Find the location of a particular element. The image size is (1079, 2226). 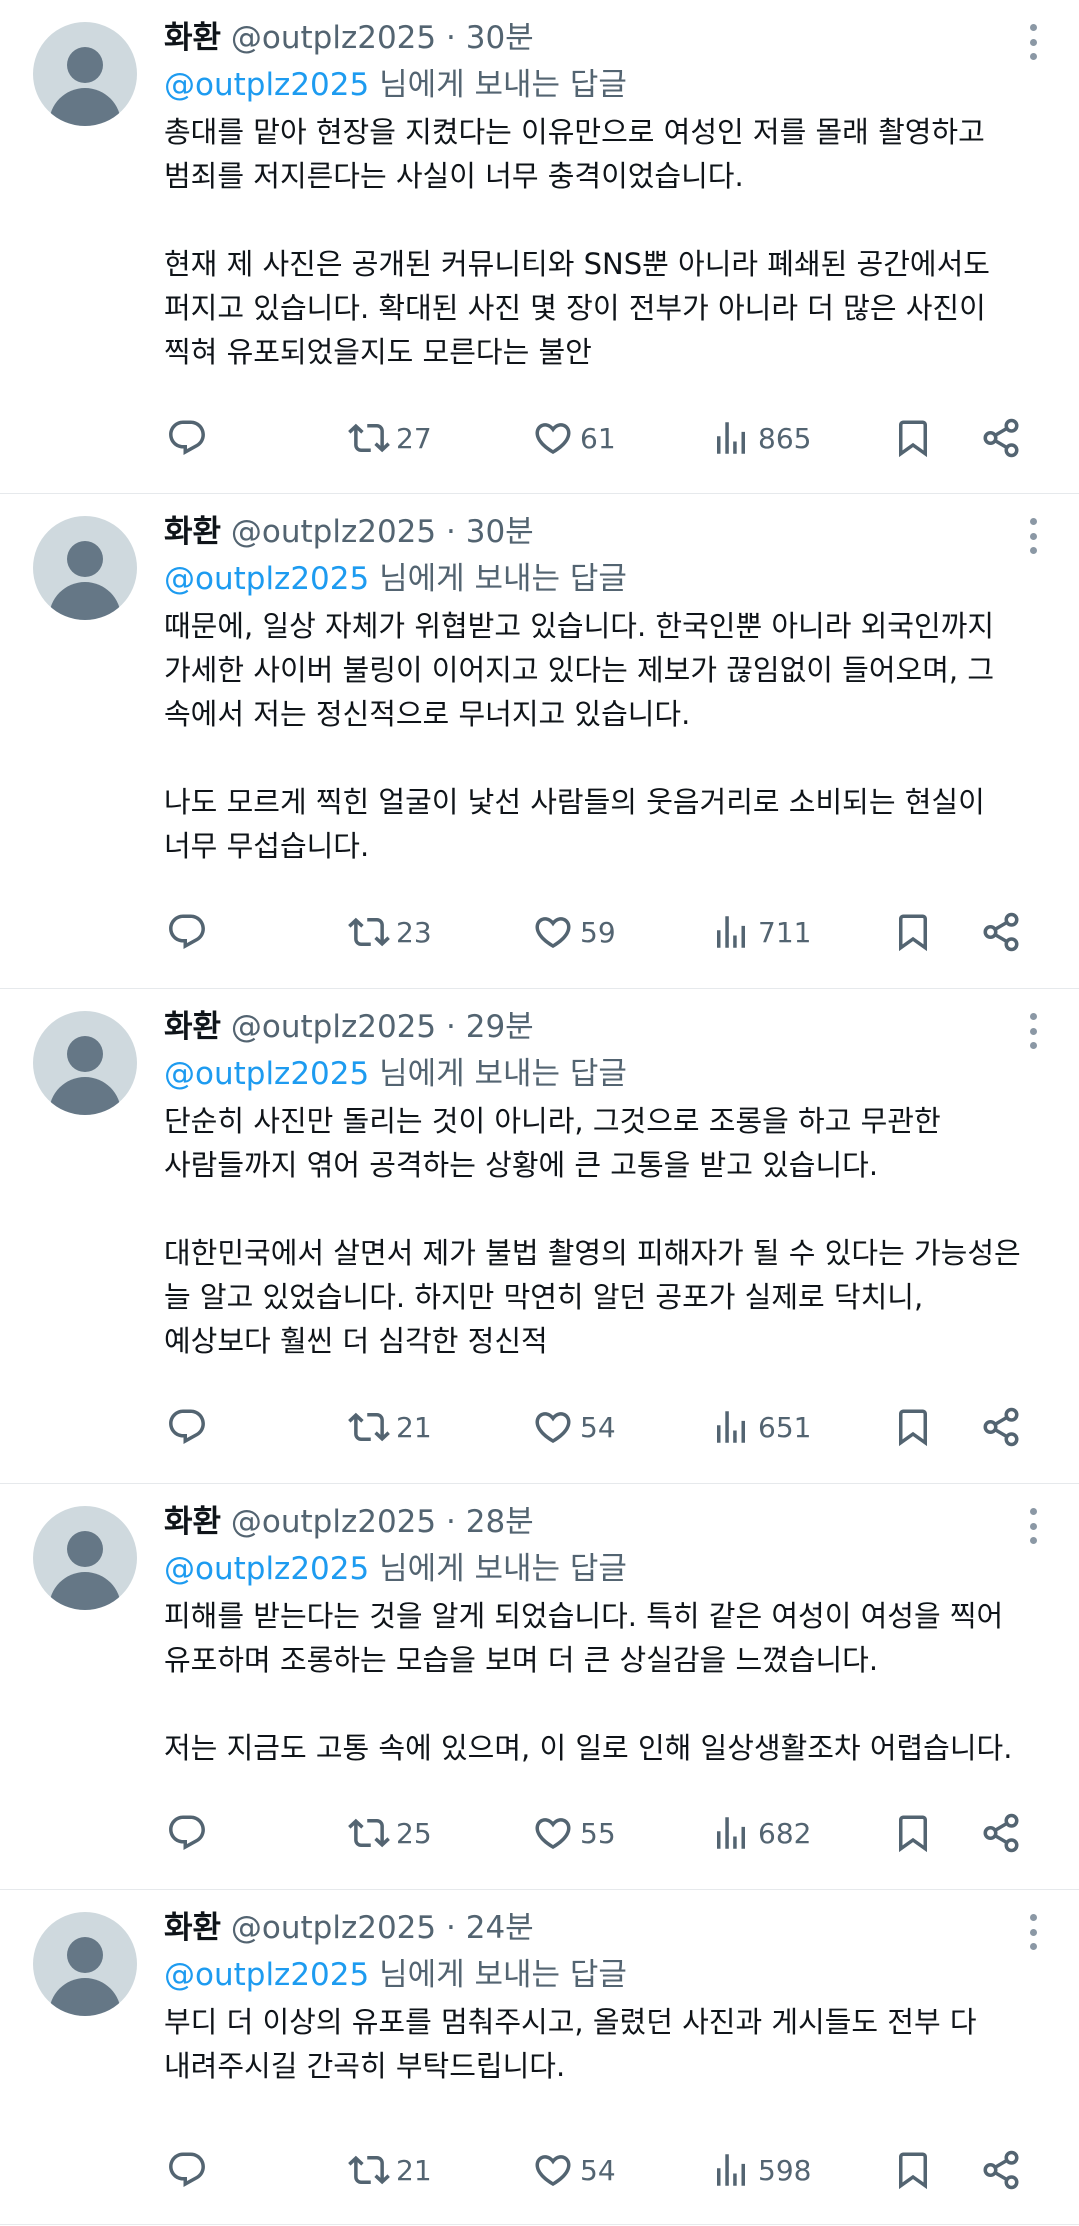

retweet-button: 25 is located at coordinates (390, 1833).